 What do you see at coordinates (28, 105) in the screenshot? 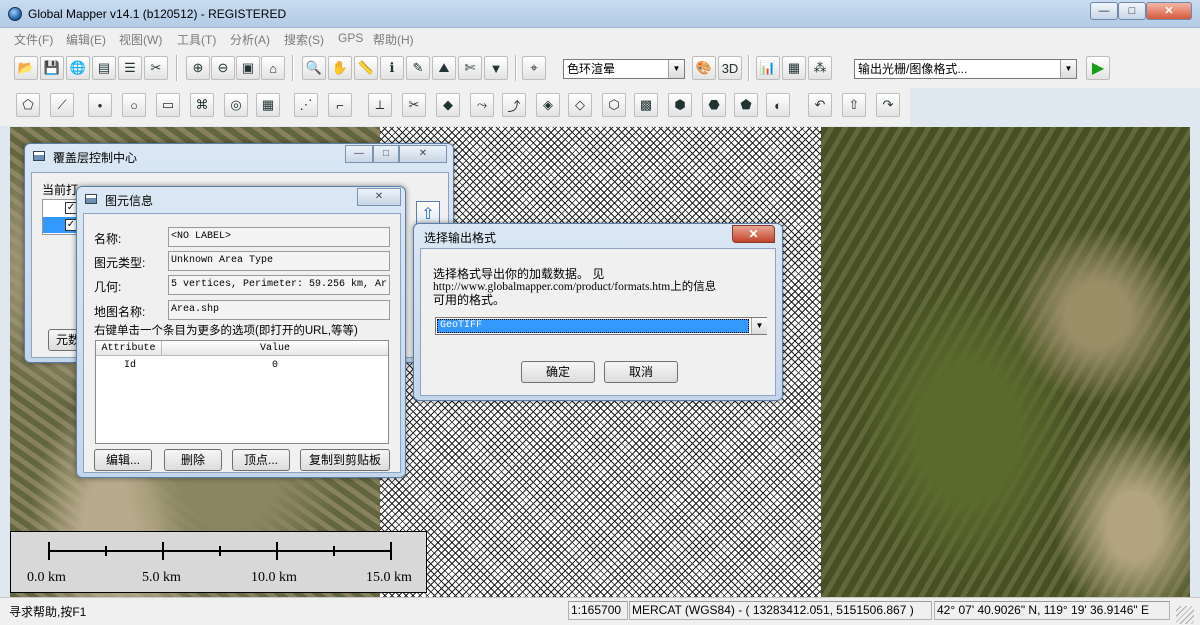
I see `create-area-icon: ⬠` at bounding box center [28, 105].